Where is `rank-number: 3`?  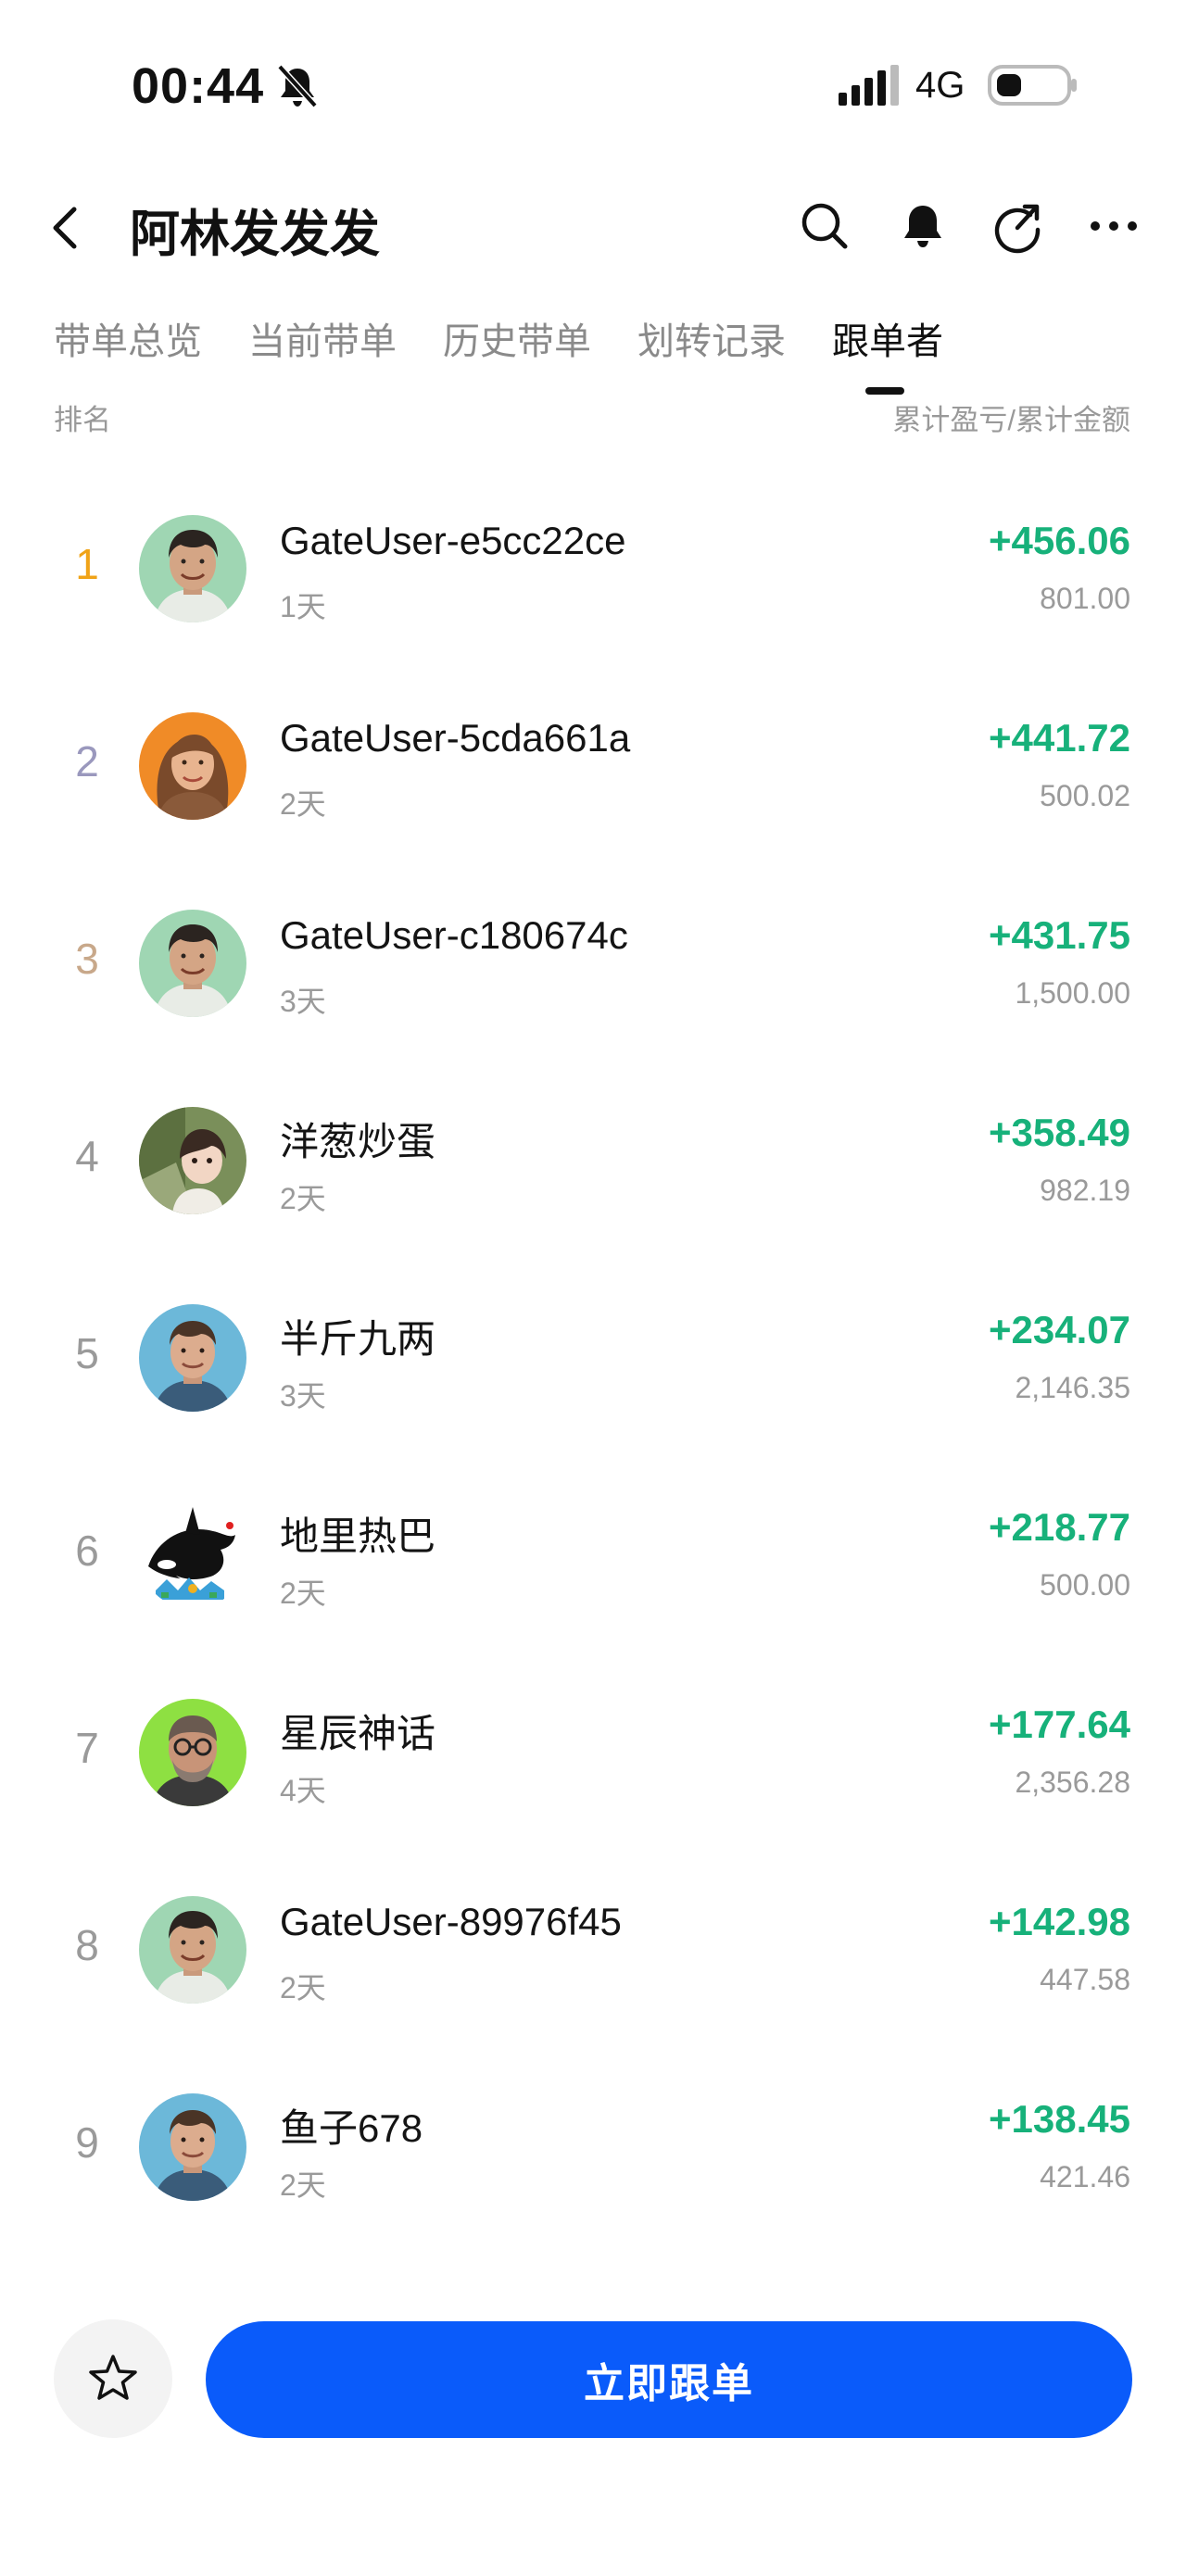 rank-number: 3 is located at coordinates (87, 959).